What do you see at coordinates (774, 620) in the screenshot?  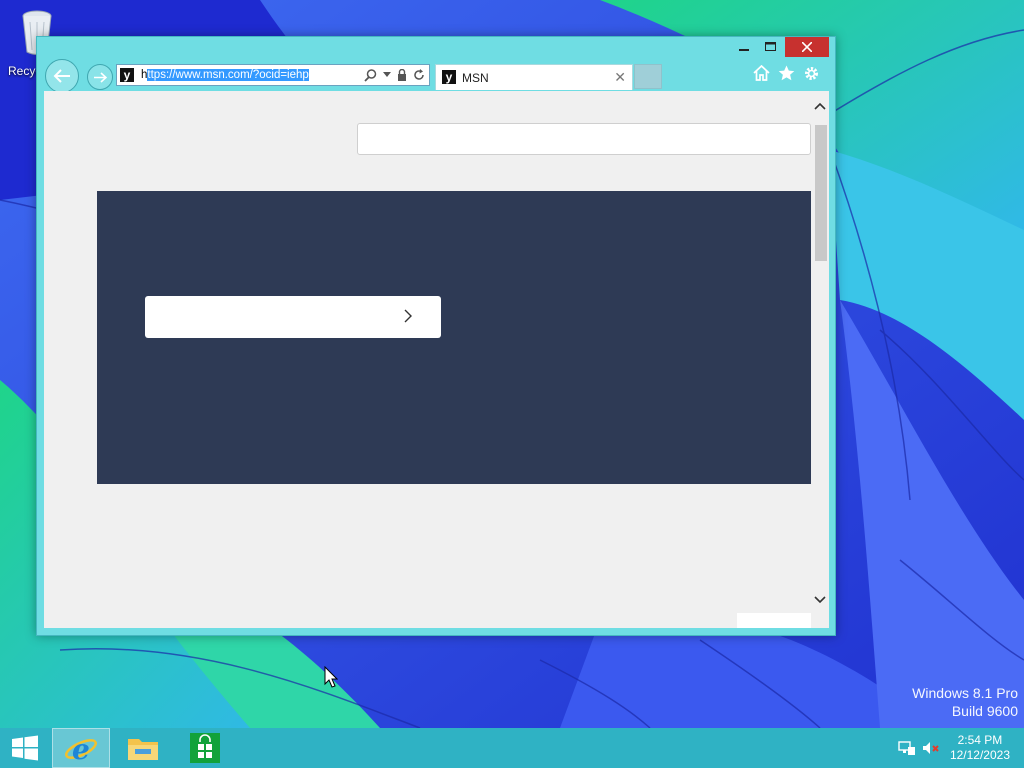 I see `bottom-chip` at bounding box center [774, 620].